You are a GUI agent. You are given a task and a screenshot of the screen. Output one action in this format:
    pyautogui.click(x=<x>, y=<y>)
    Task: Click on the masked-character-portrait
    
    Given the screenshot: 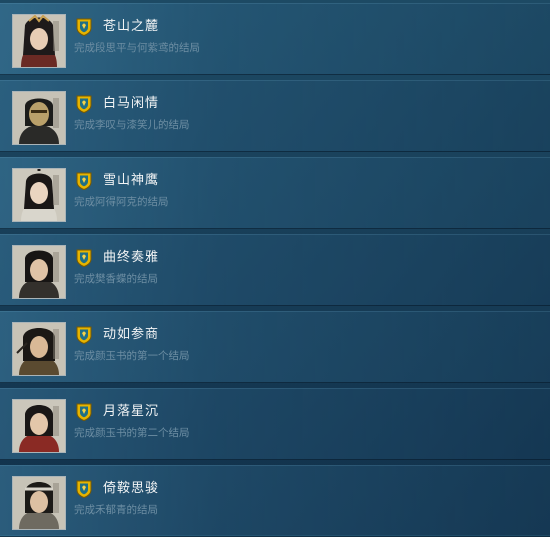 What is the action you would take?
    pyautogui.click(x=39, y=118)
    